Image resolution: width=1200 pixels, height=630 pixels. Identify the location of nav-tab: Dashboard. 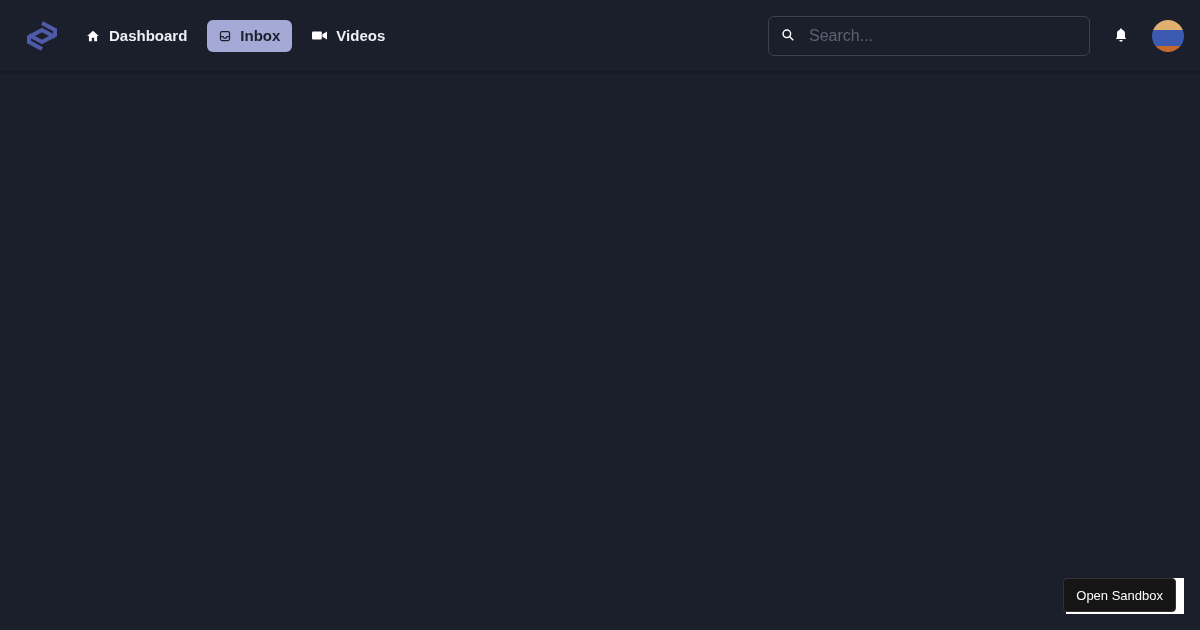
(137, 35).